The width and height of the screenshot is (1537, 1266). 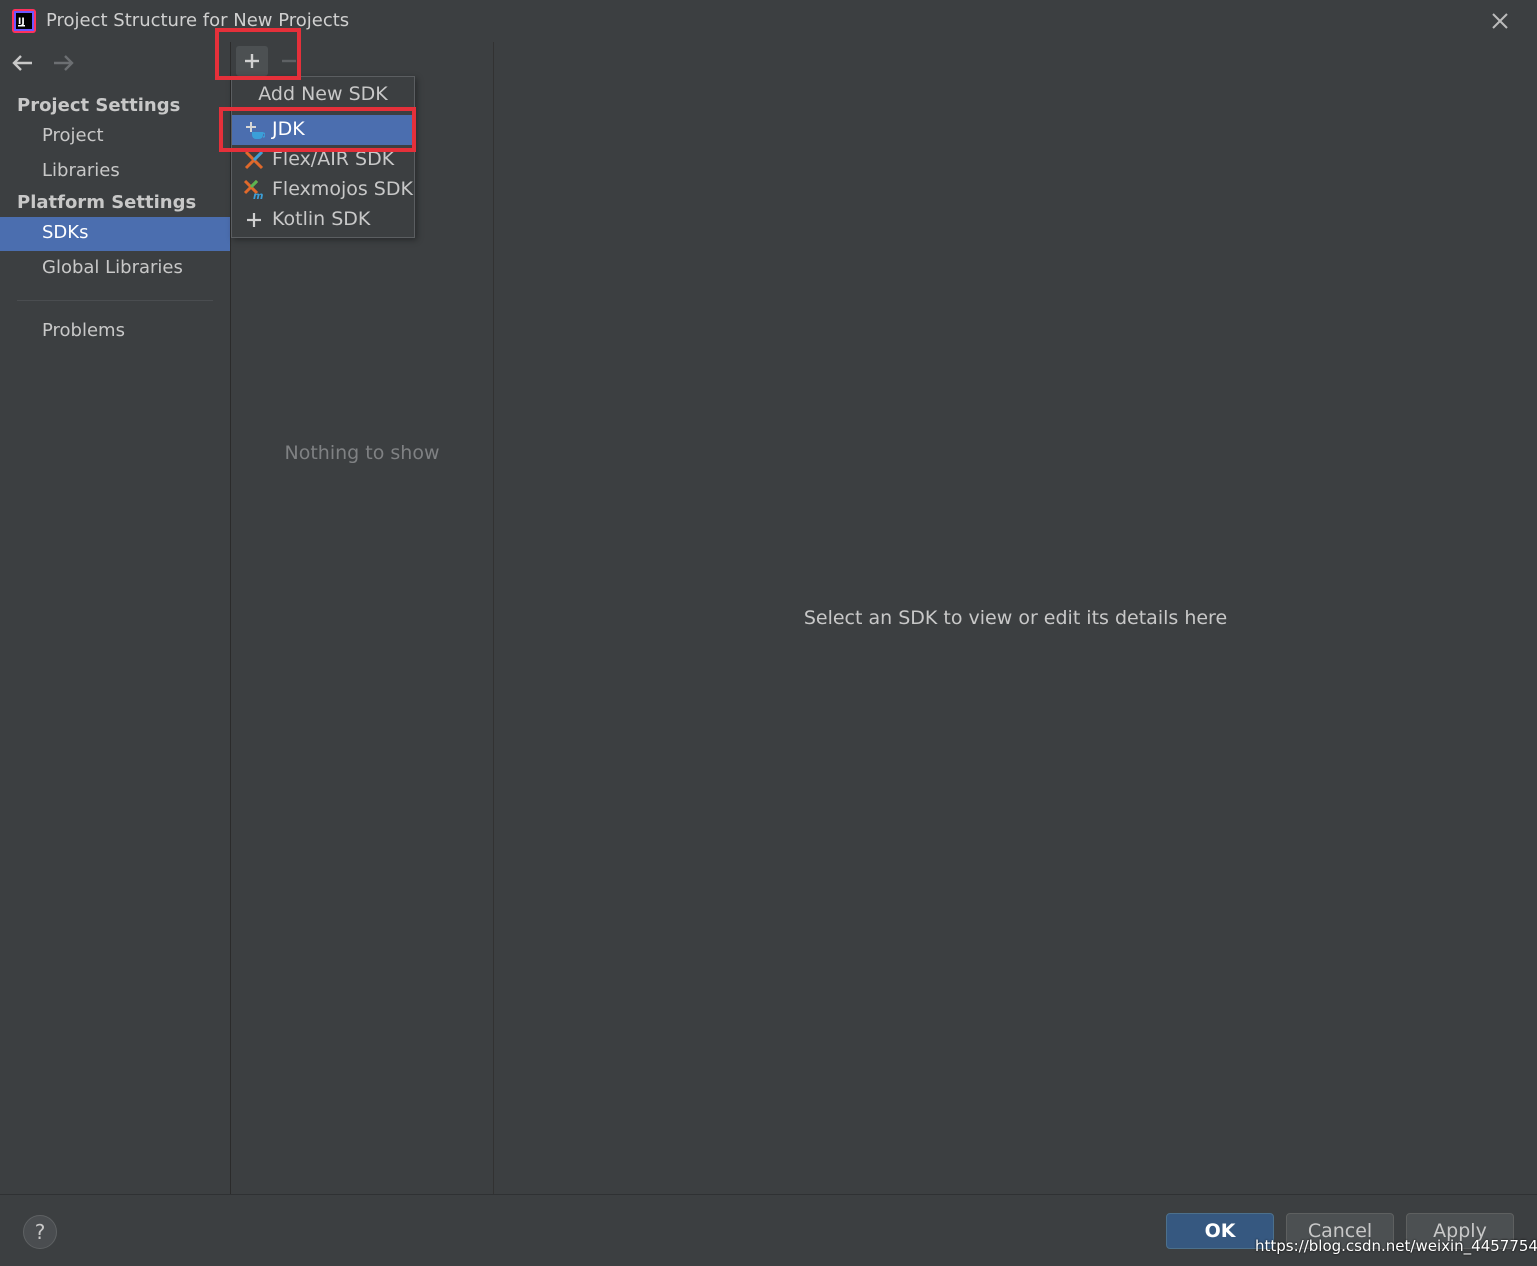 I want to click on menu-title: Add New SDK, so click(x=323, y=94).